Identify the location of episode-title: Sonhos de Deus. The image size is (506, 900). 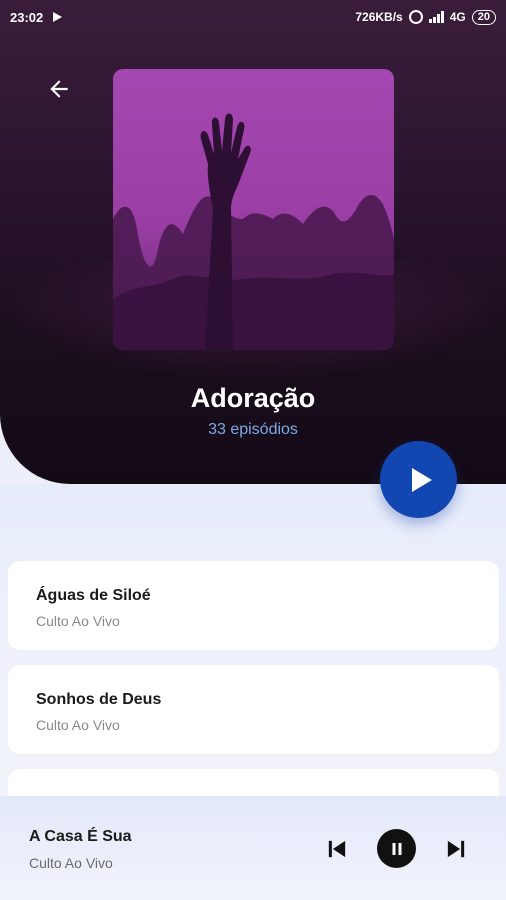
(99, 699).